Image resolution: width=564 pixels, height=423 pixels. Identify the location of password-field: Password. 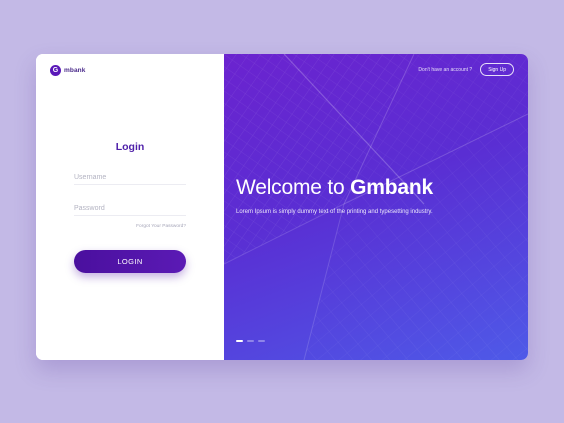
(130, 210).